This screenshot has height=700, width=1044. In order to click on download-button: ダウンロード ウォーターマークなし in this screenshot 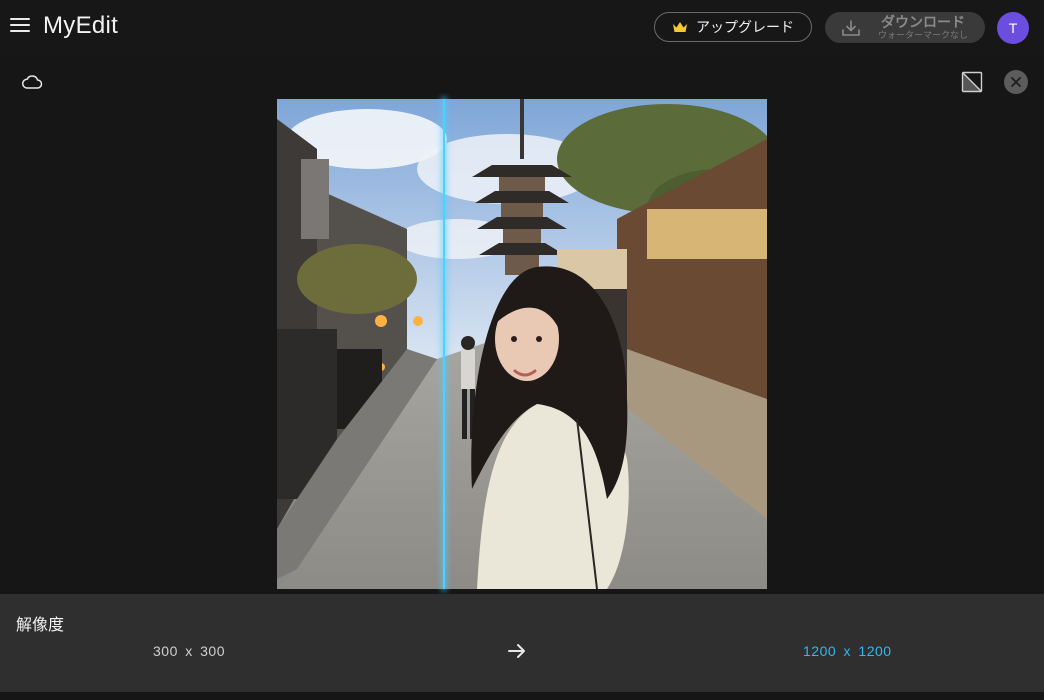, I will do `click(905, 27)`.